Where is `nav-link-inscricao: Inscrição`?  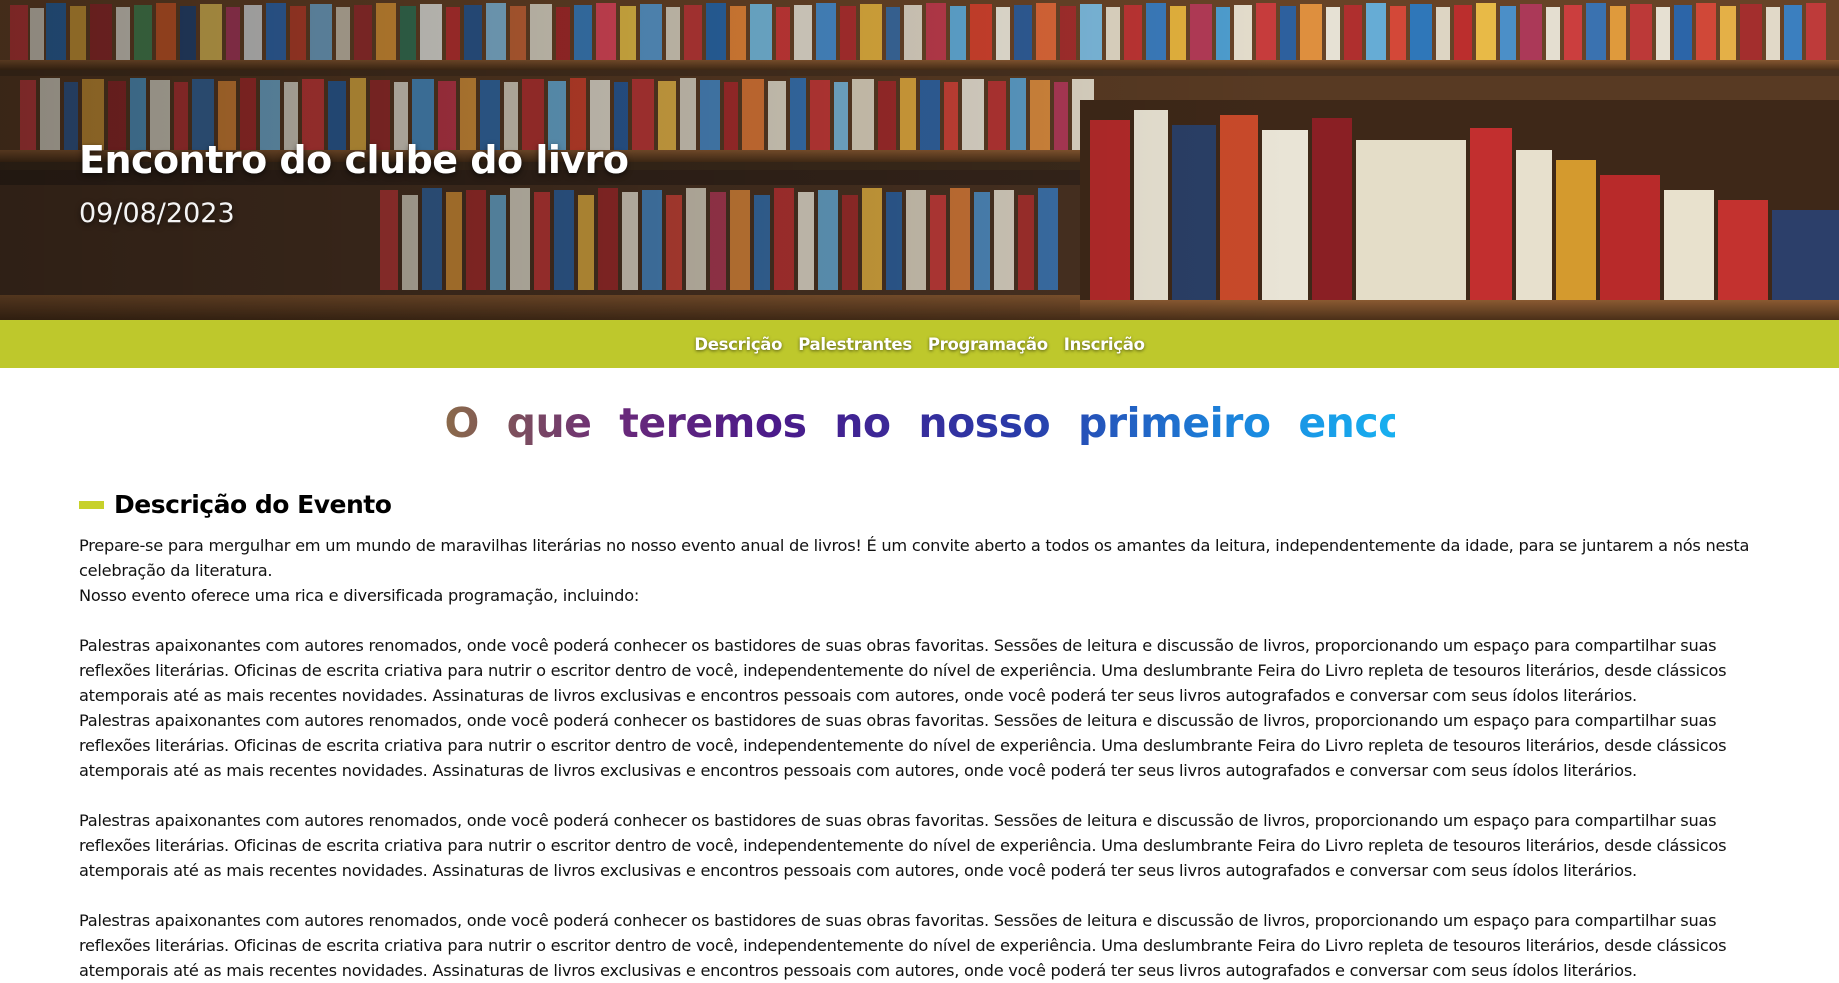 nav-link-inscricao: Inscrição is located at coordinates (1104, 344).